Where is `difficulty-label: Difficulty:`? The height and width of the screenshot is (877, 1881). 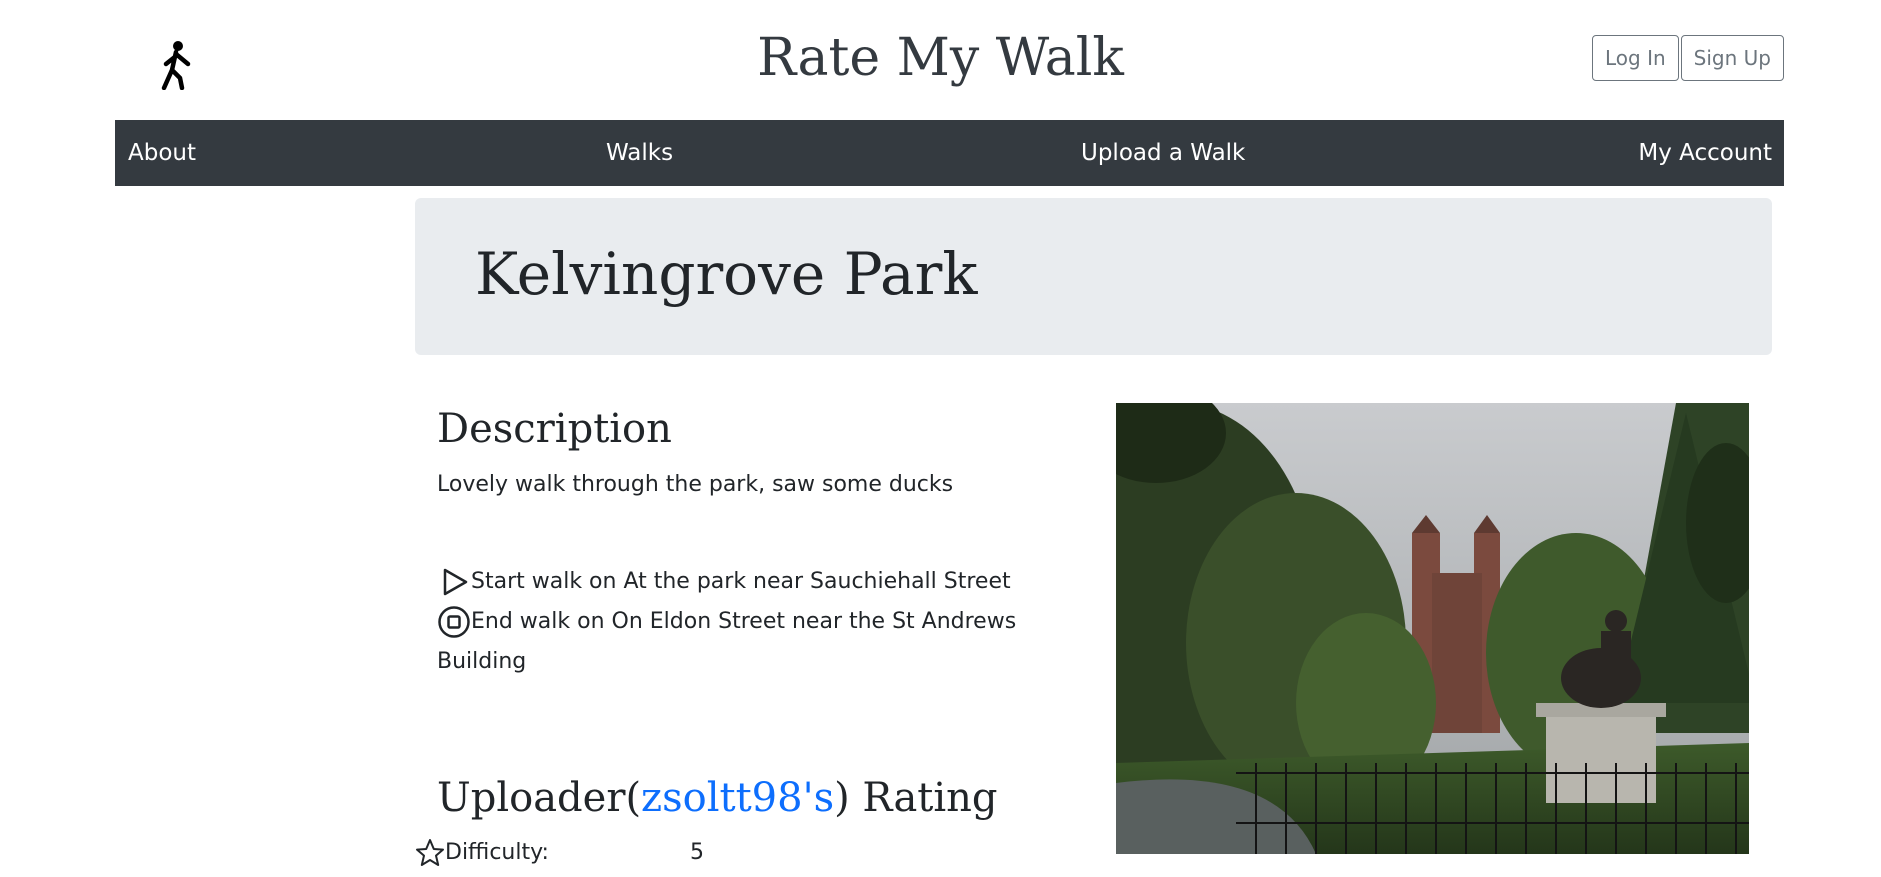 difficulty-label: Difficulty: is located at coordinates (497, 852).